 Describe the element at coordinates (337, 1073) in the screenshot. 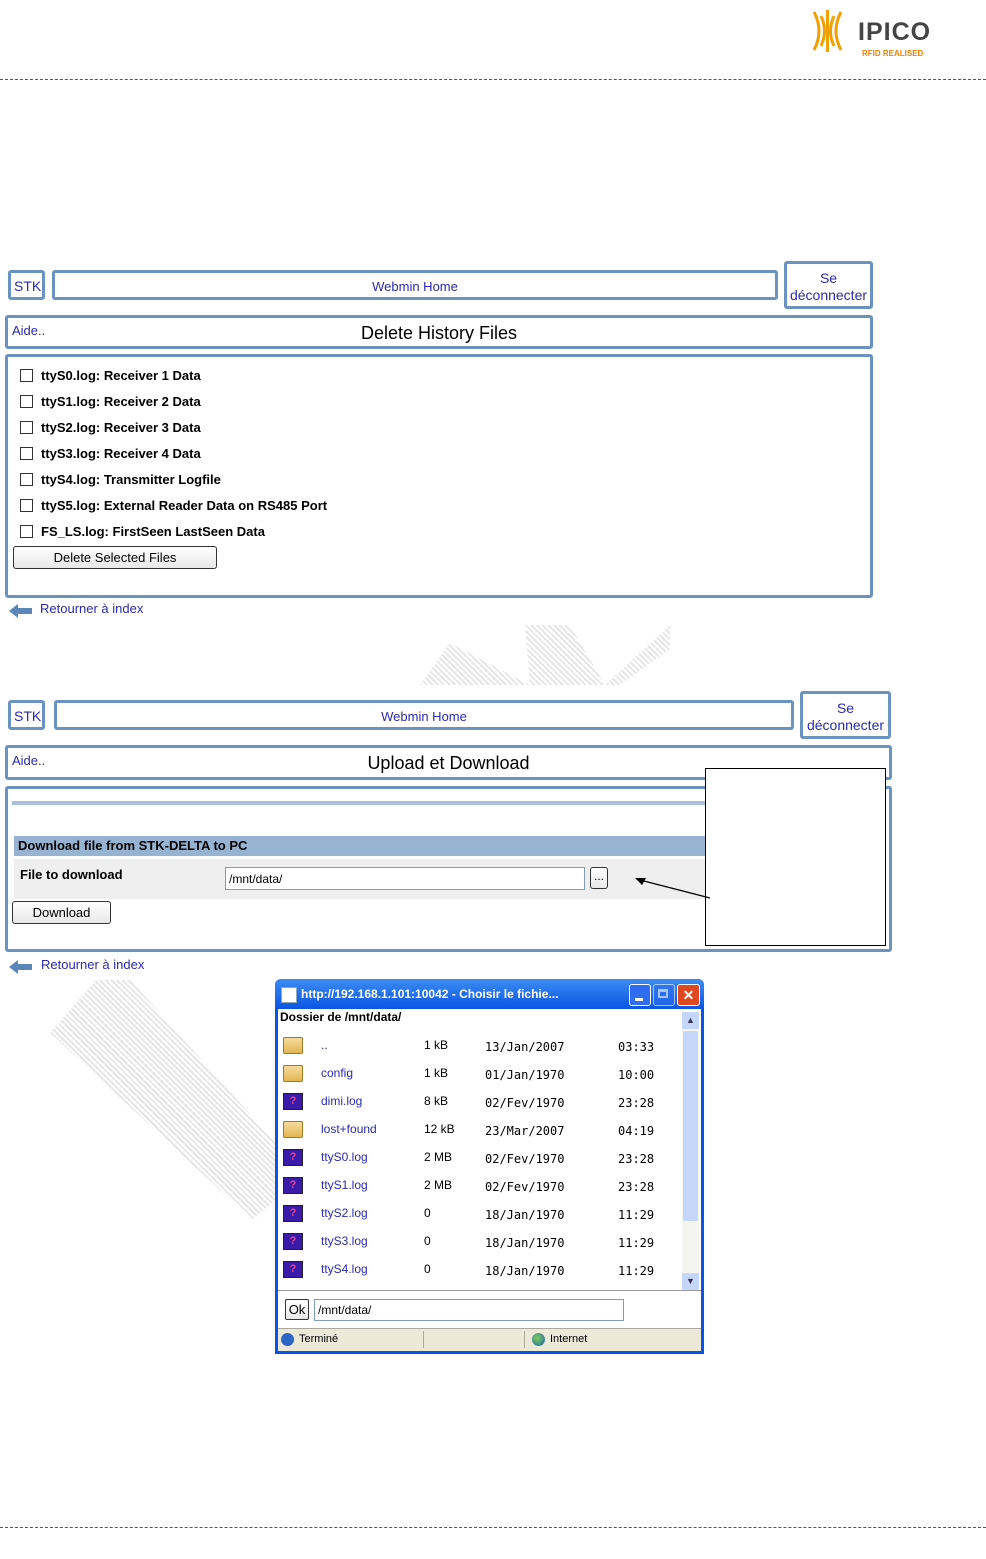

I see `file-name: config` at that location.